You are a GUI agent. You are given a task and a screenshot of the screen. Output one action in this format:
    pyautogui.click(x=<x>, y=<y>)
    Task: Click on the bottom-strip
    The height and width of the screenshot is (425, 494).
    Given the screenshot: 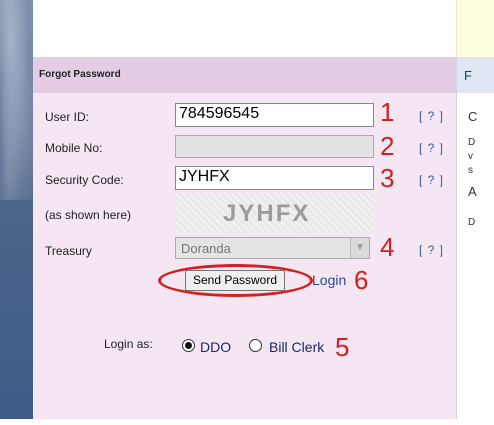 What is the action you would take?
    pyautogui.click(x=247, y=422)
    